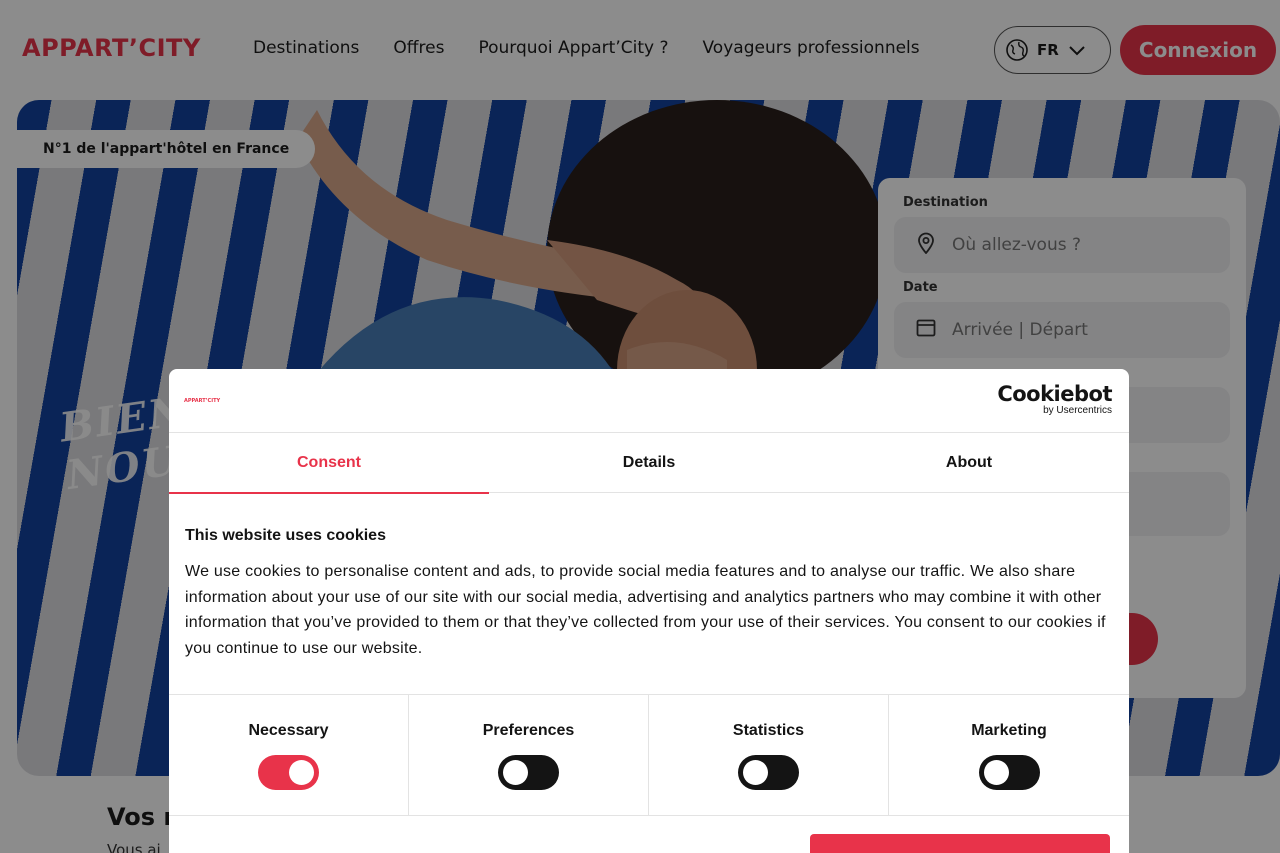 The image size is (1280, 853). I want to click on tab-consent: Consent, so click(329, 463).